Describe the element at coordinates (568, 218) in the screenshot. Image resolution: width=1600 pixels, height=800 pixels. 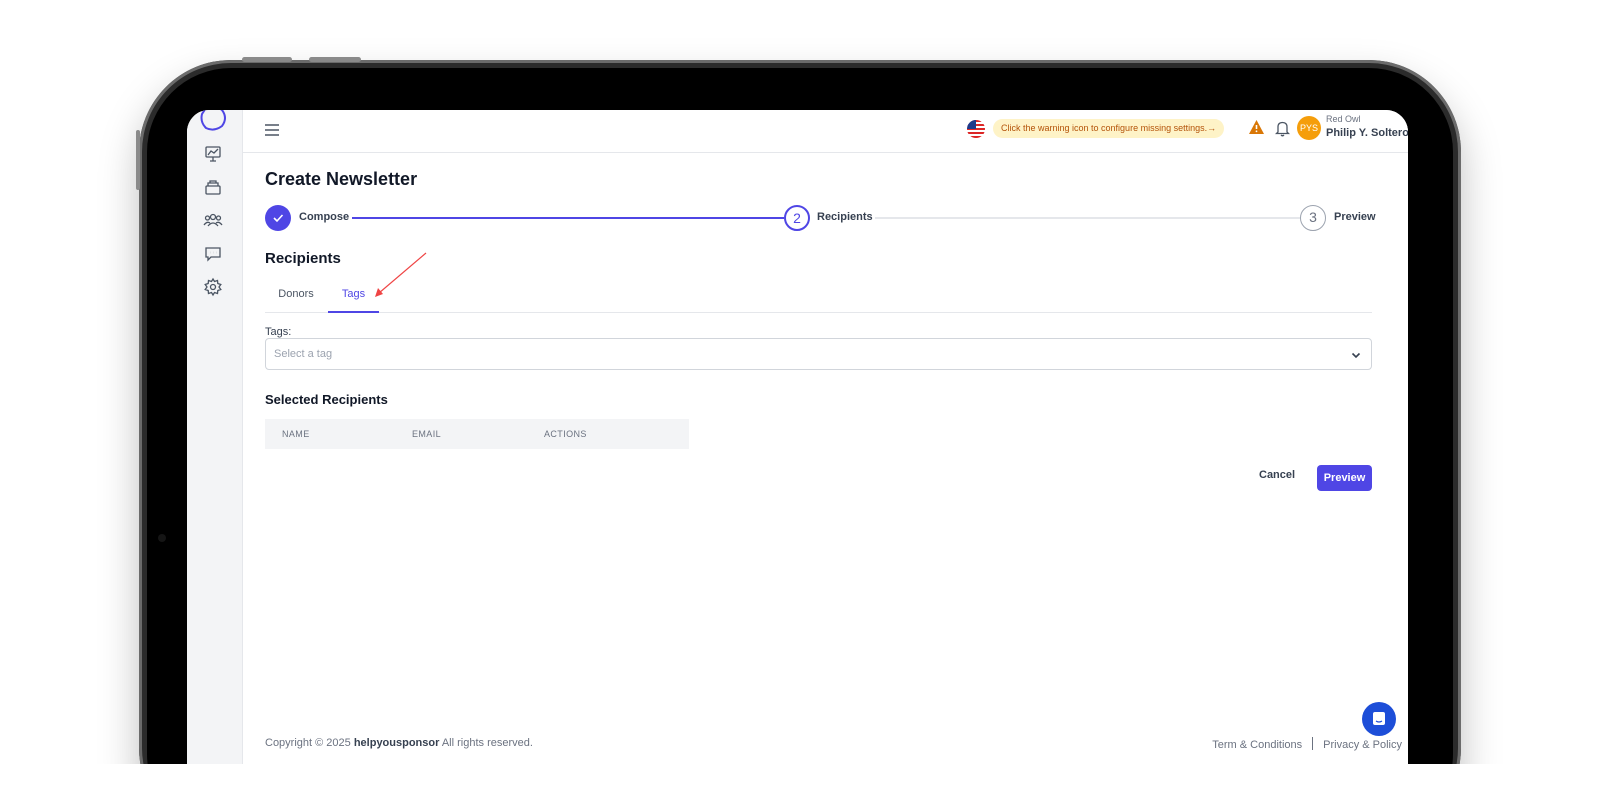
I see `step-connector-completed` at that location.